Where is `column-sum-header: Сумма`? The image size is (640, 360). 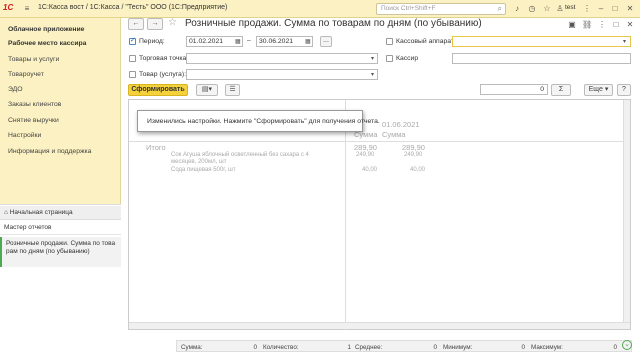
column-sum-header: Сумма is located at coordinates (394, 134).